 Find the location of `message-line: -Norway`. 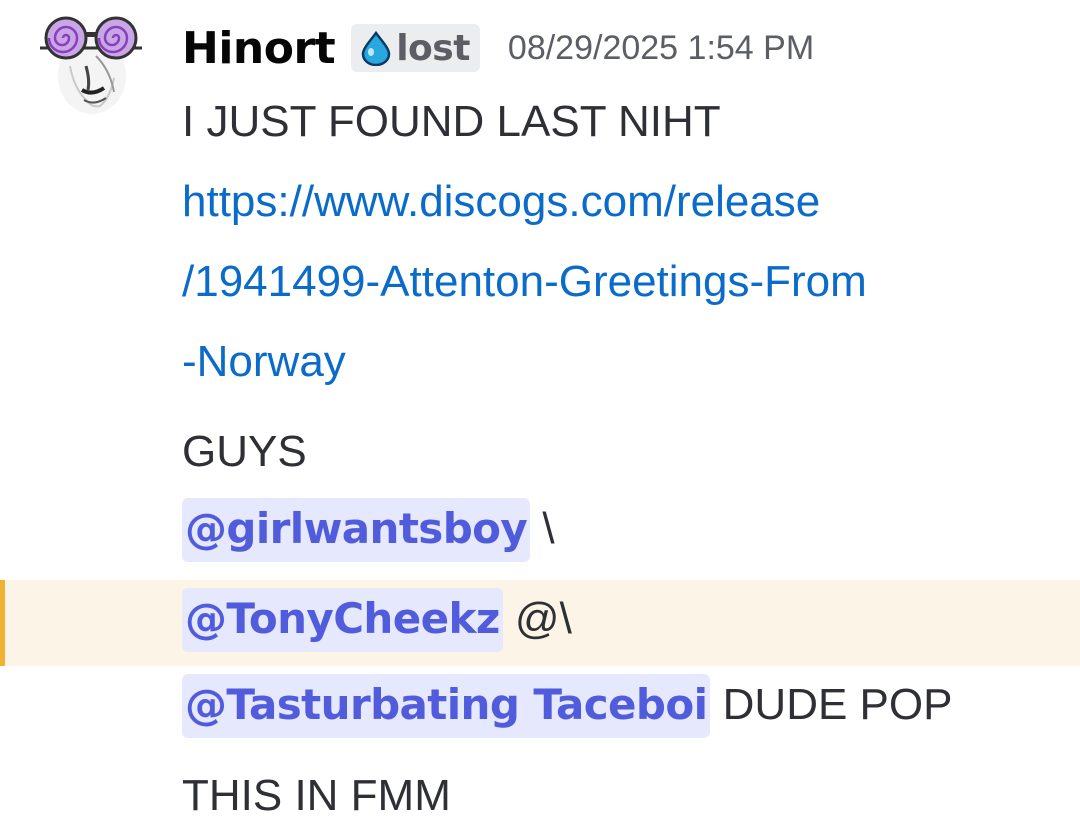

message-line: -Norway is located at coordinates (264, 362).